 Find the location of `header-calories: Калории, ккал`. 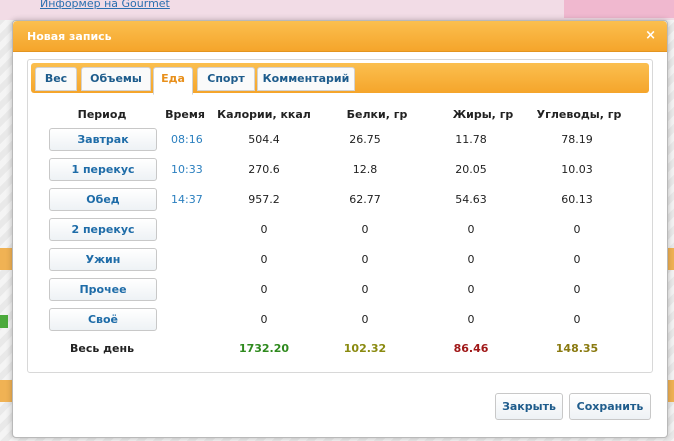

header-calories: Калории, ккал is located at coordinates (264, 114).